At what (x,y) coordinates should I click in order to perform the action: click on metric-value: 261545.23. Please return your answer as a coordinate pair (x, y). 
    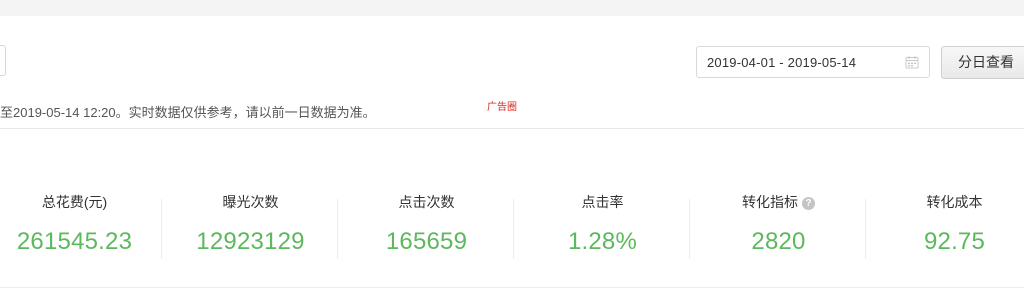
    Looking at the image, I should click on (74, 241).